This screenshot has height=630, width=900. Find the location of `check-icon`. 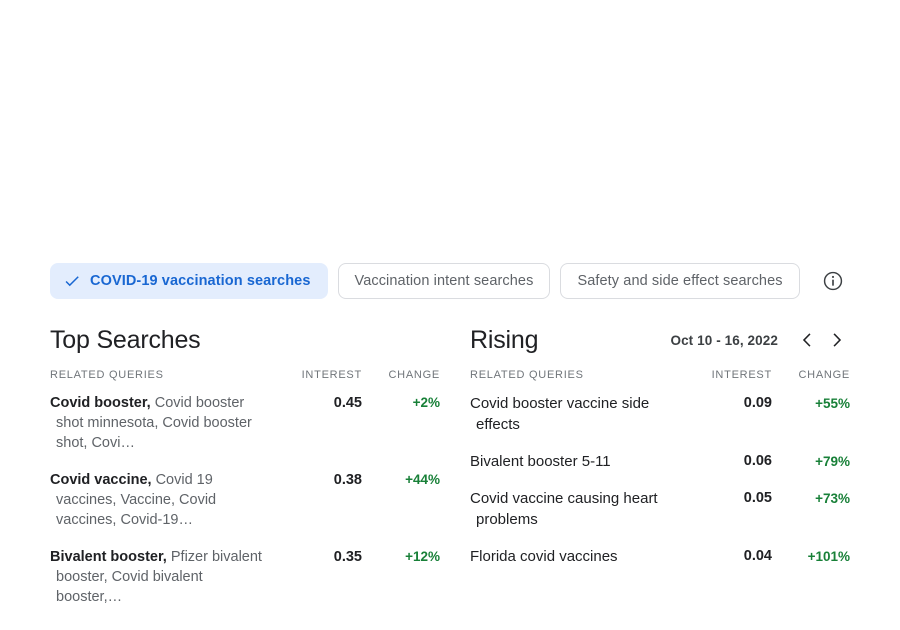

check-icon is located at coordinates (72, 281).